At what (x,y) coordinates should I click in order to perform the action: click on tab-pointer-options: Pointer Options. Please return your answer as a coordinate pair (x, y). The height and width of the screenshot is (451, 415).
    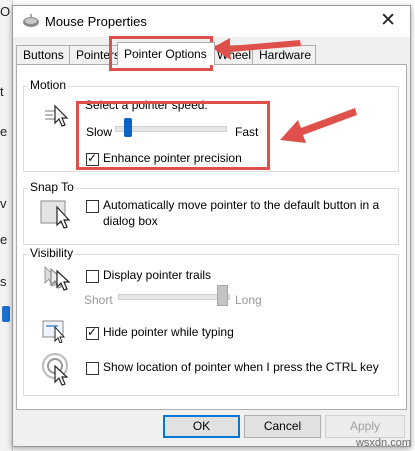
    Looking at the image, I should click on (166, 53).